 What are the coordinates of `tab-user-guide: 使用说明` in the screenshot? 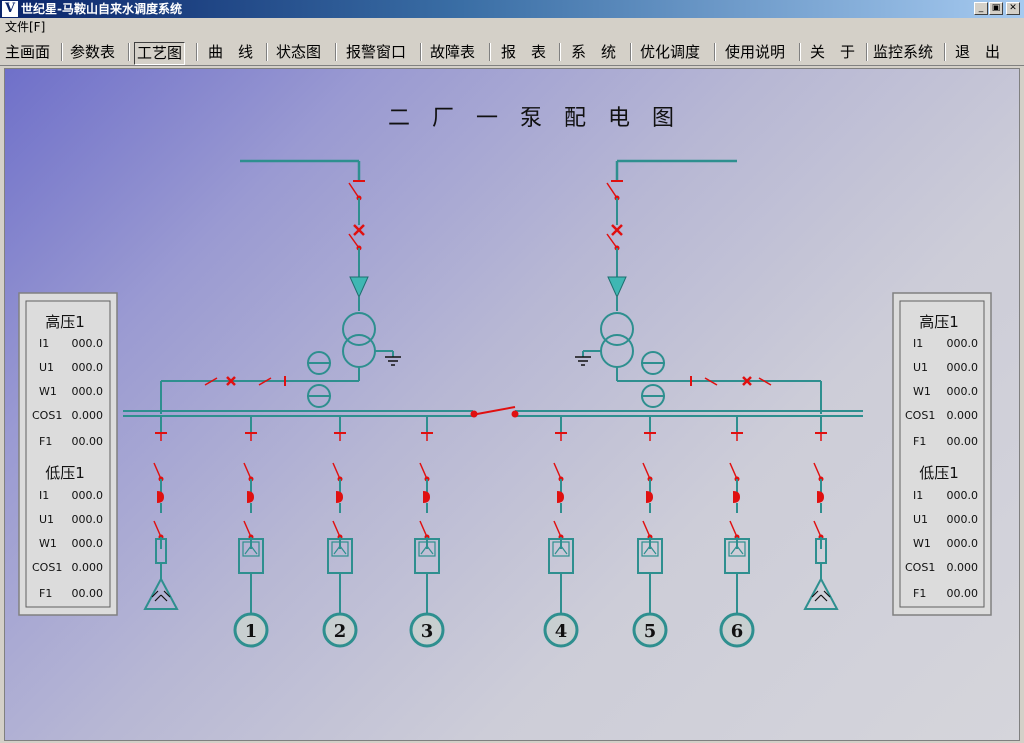 It's located at (755, 52).